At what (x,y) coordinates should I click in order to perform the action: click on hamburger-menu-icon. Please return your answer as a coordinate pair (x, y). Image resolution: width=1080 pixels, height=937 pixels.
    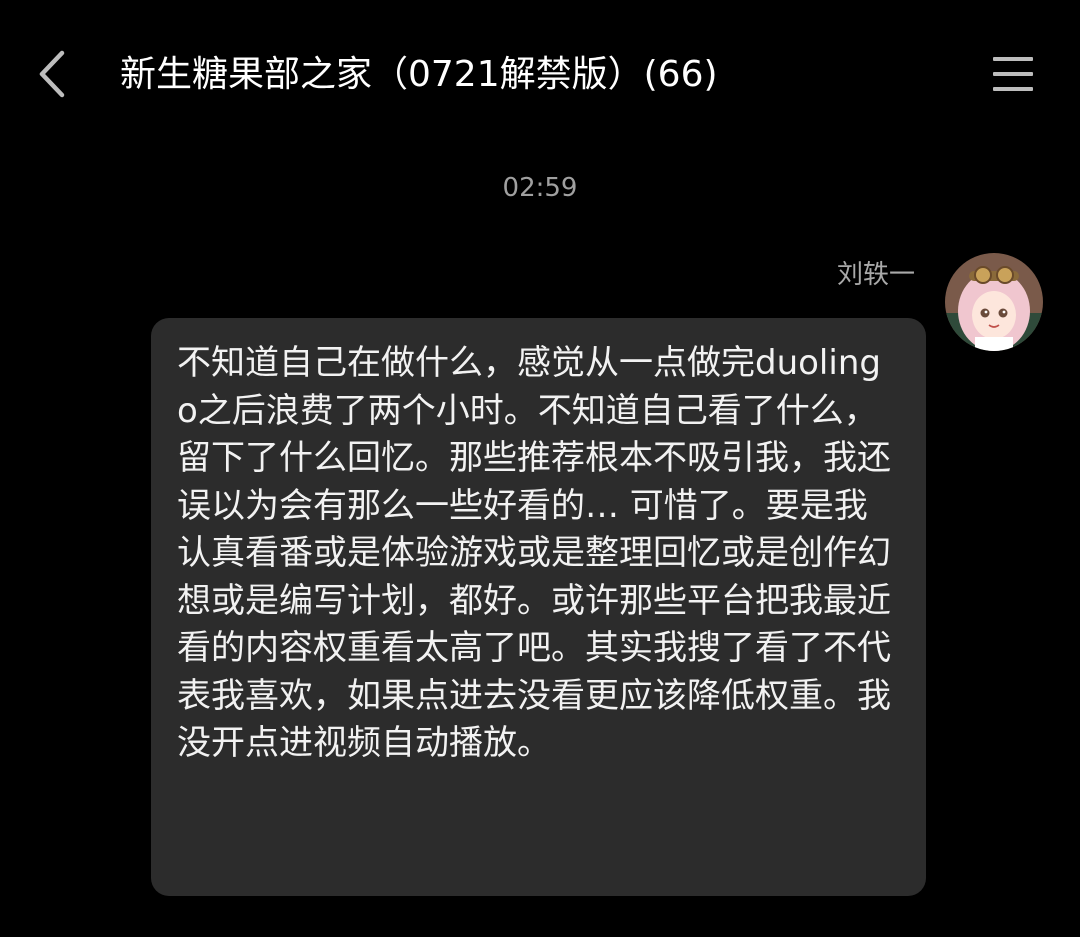
    Looking at the image, I should click on (1013, 74).